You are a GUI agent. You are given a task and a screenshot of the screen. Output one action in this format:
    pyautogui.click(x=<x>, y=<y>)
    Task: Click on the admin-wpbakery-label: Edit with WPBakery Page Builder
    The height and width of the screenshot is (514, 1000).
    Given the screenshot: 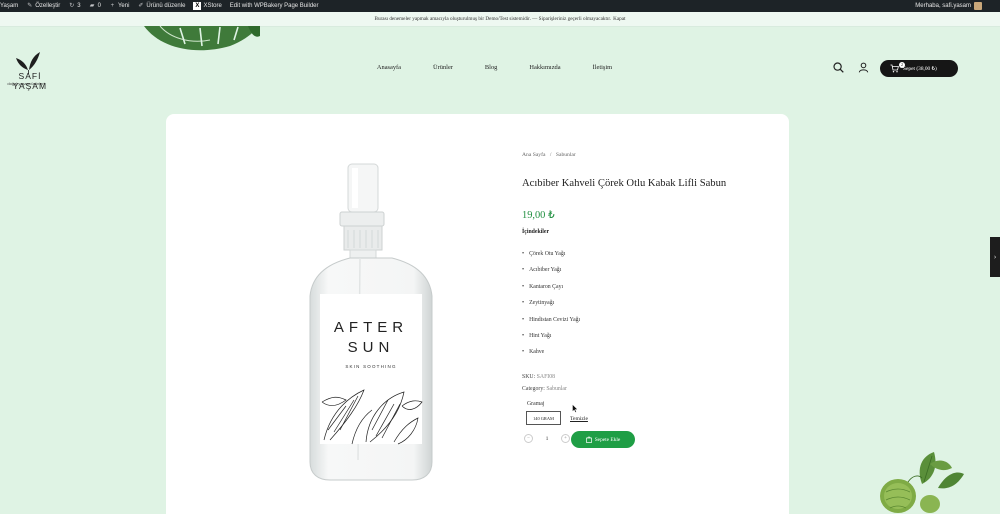 What is the action you would take?
    pyautogui.click(x=274, y=6)
    